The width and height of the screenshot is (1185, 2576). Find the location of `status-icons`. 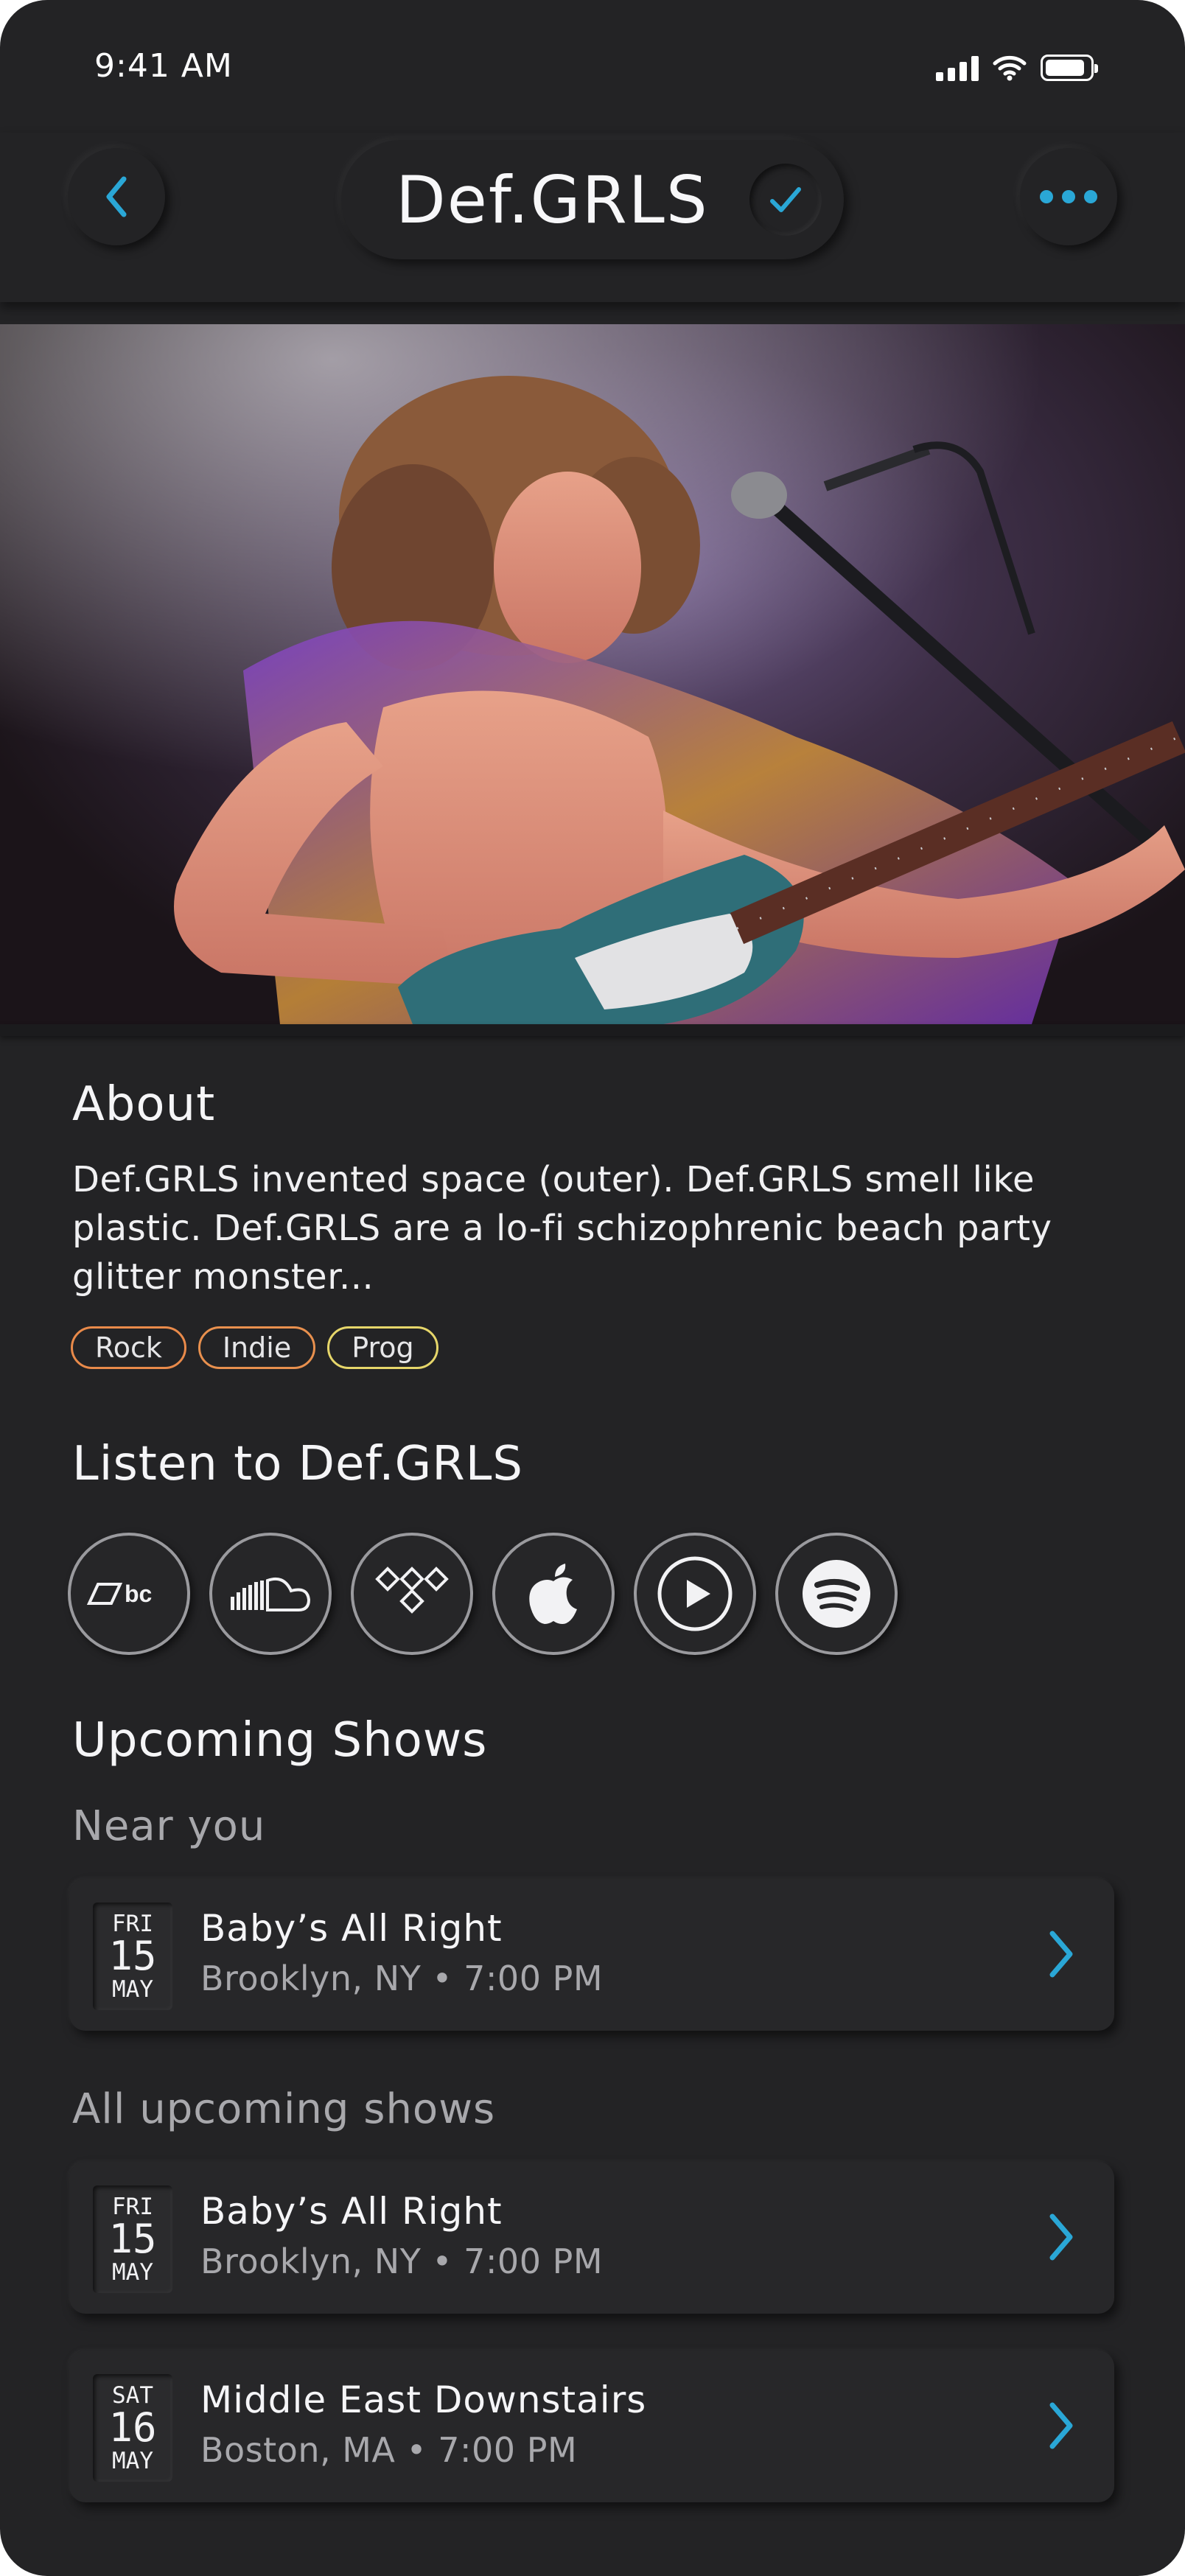

status-icons is located at coordinates (1017, 68).